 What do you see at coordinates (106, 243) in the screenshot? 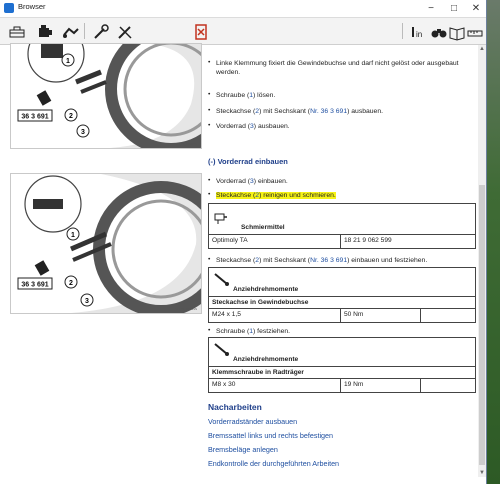
I see `installation-illustration: 36 3 691 1 2 3 A40_11_R0801S` at bounding box center [106, 243].